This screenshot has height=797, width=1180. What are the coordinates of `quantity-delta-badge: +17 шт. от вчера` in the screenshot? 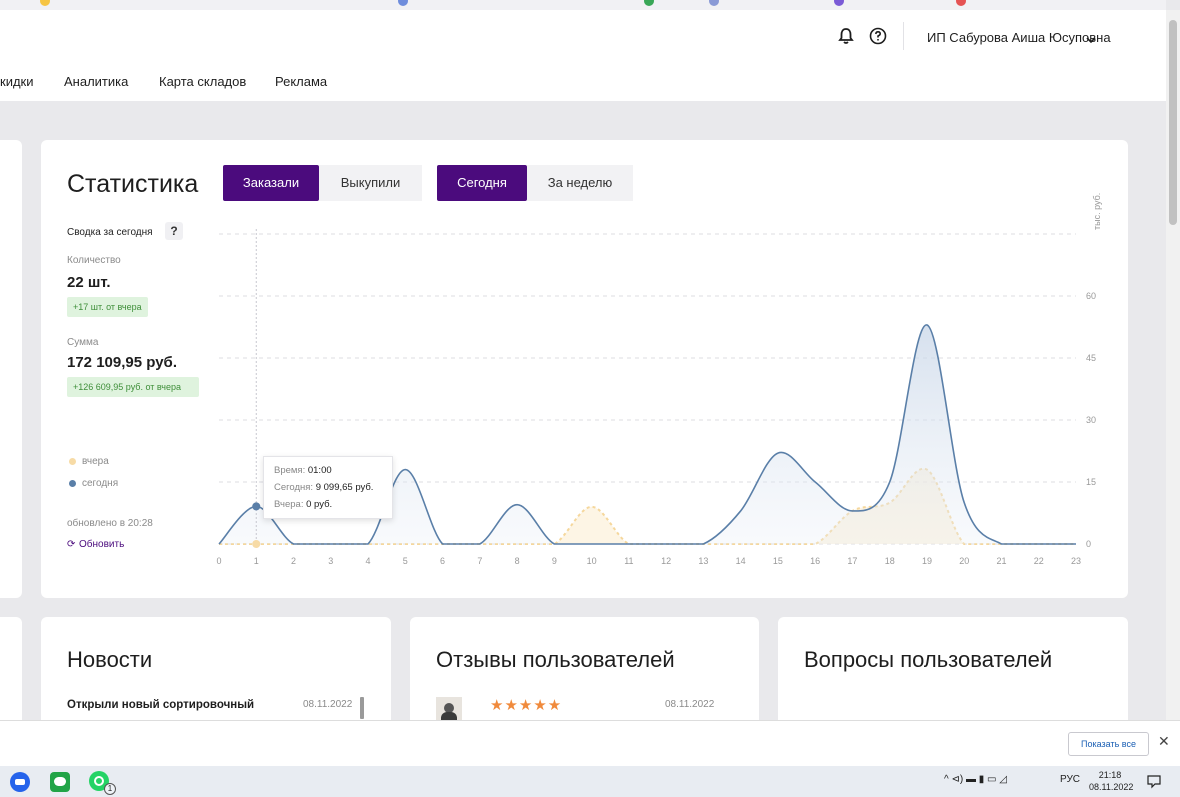 It's located at (107, 307).